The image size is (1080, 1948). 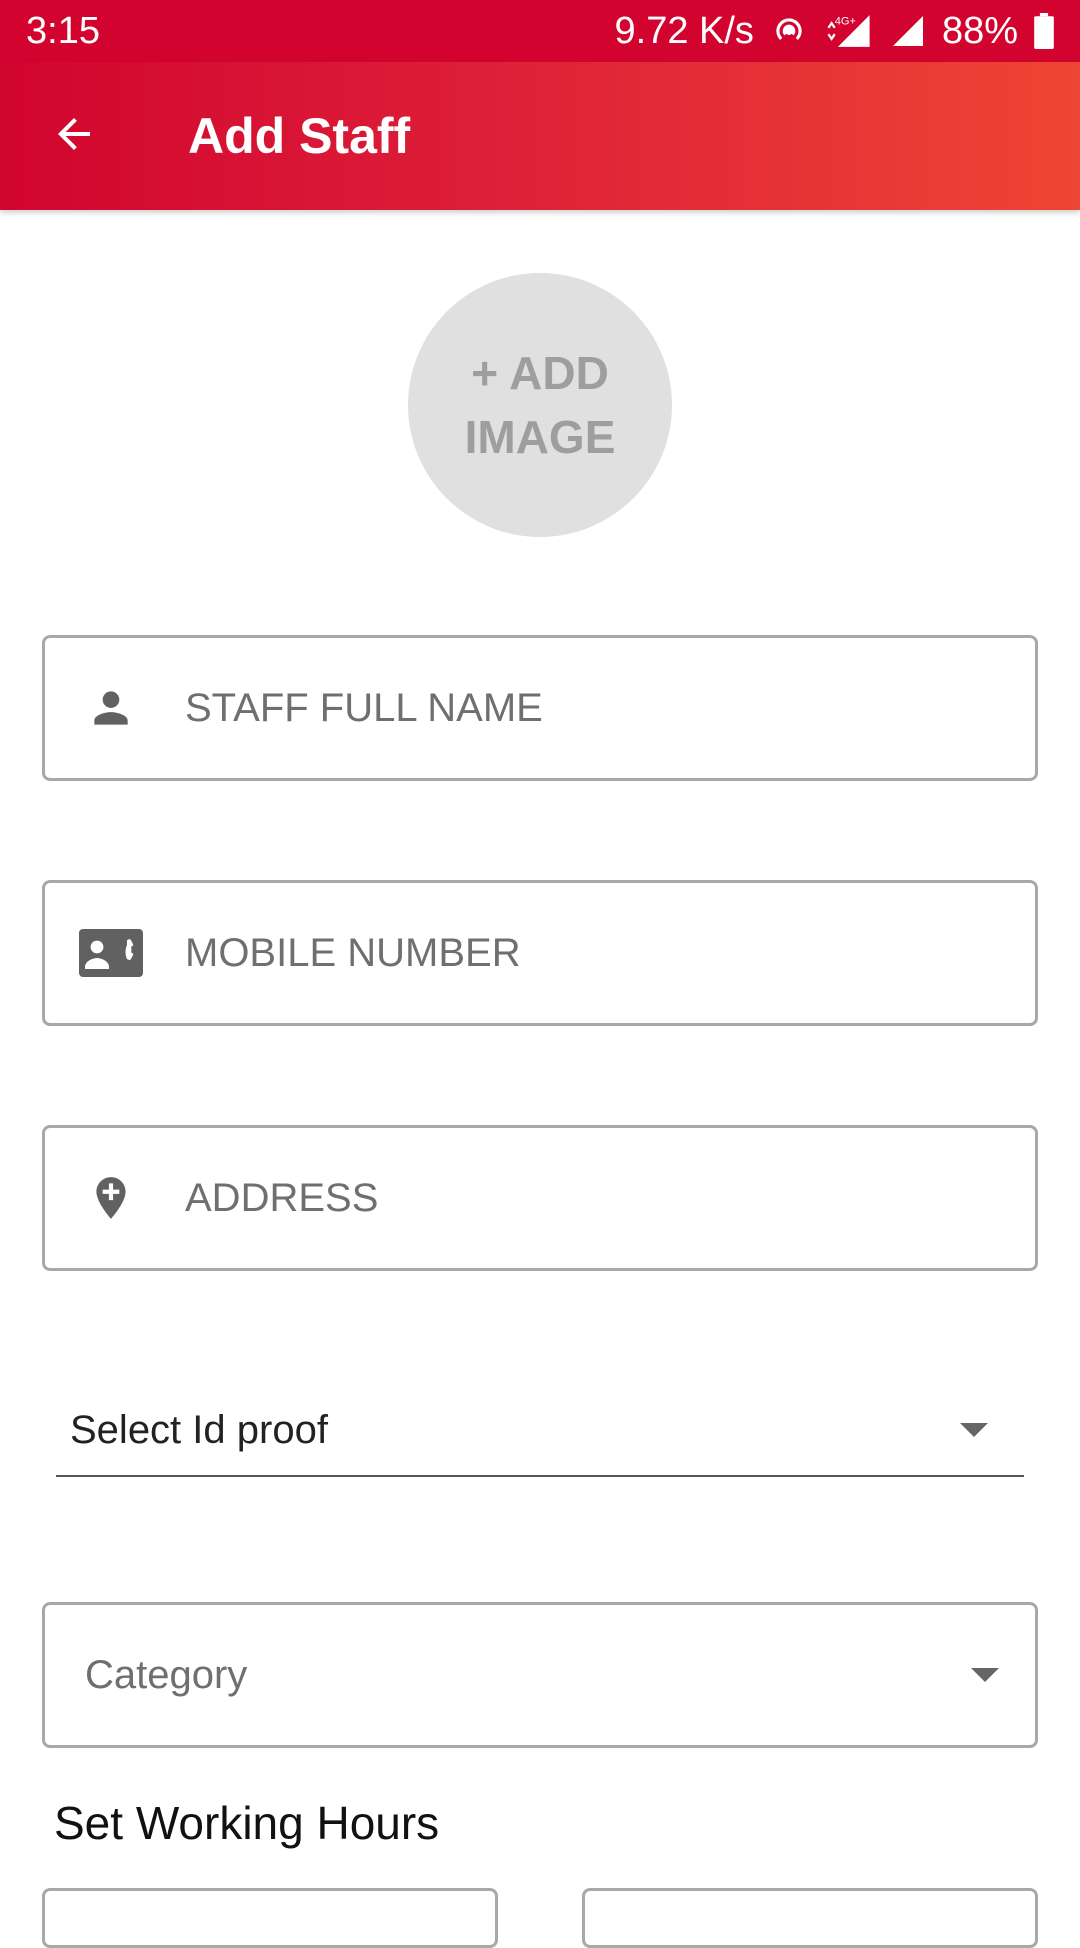 What do you see at coordinates (540, 1675) in the screenshot?
I see `category-dropdown: Category` at bounding box center [540, 1675].